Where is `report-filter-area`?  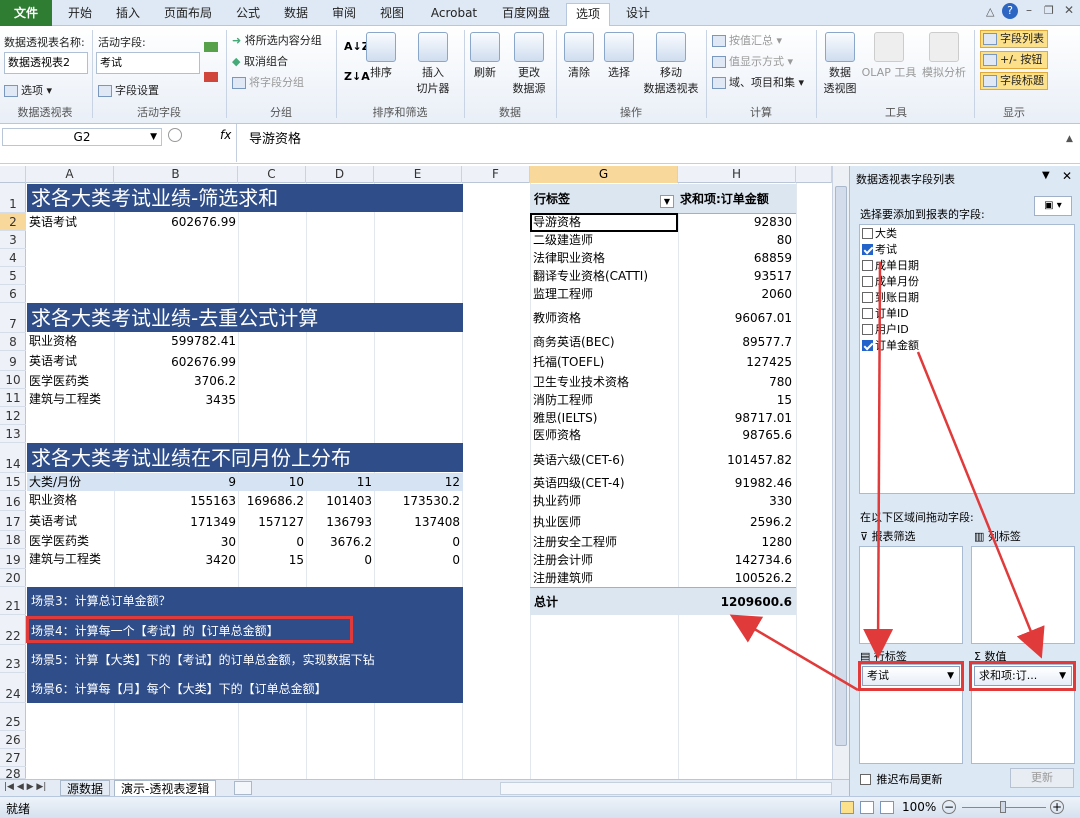 report-filter-area is located at coordinates (911, 595).